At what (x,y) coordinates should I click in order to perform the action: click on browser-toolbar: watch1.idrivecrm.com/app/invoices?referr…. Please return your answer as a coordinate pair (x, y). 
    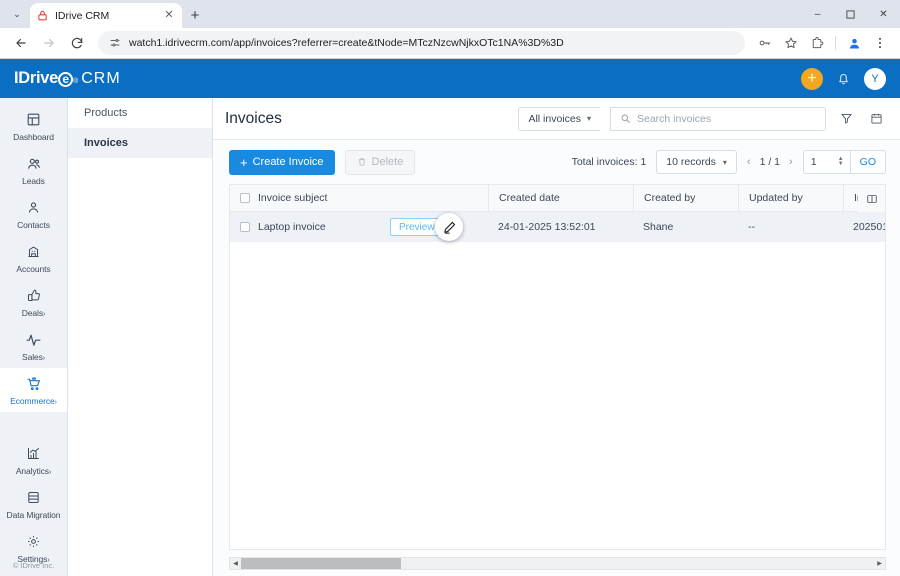
    Looking at the image, I should click on (450, 43).